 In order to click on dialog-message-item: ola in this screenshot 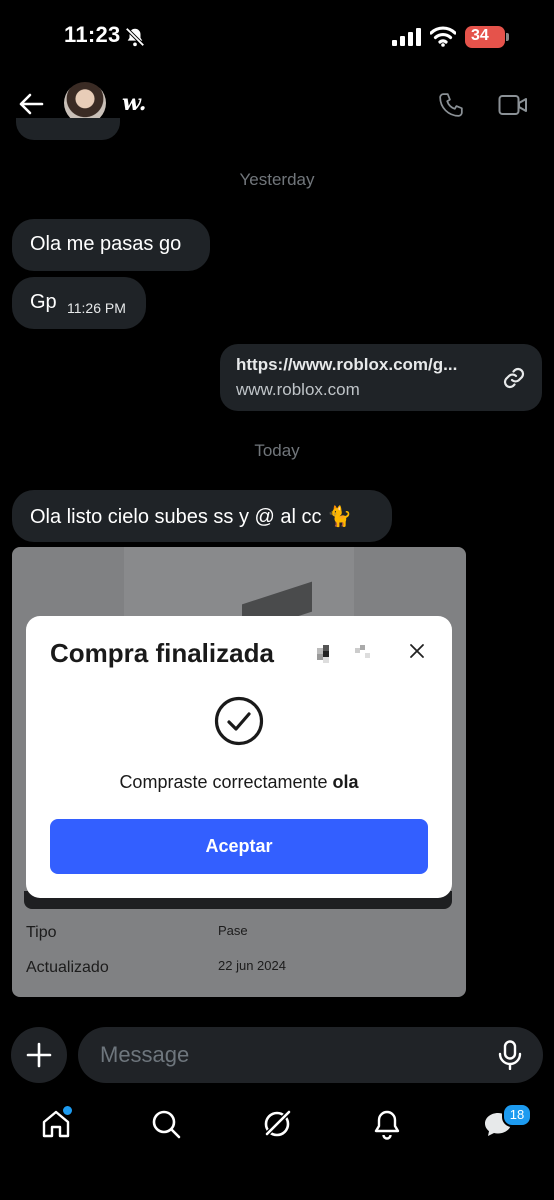, I will do `click(345, 782)`.